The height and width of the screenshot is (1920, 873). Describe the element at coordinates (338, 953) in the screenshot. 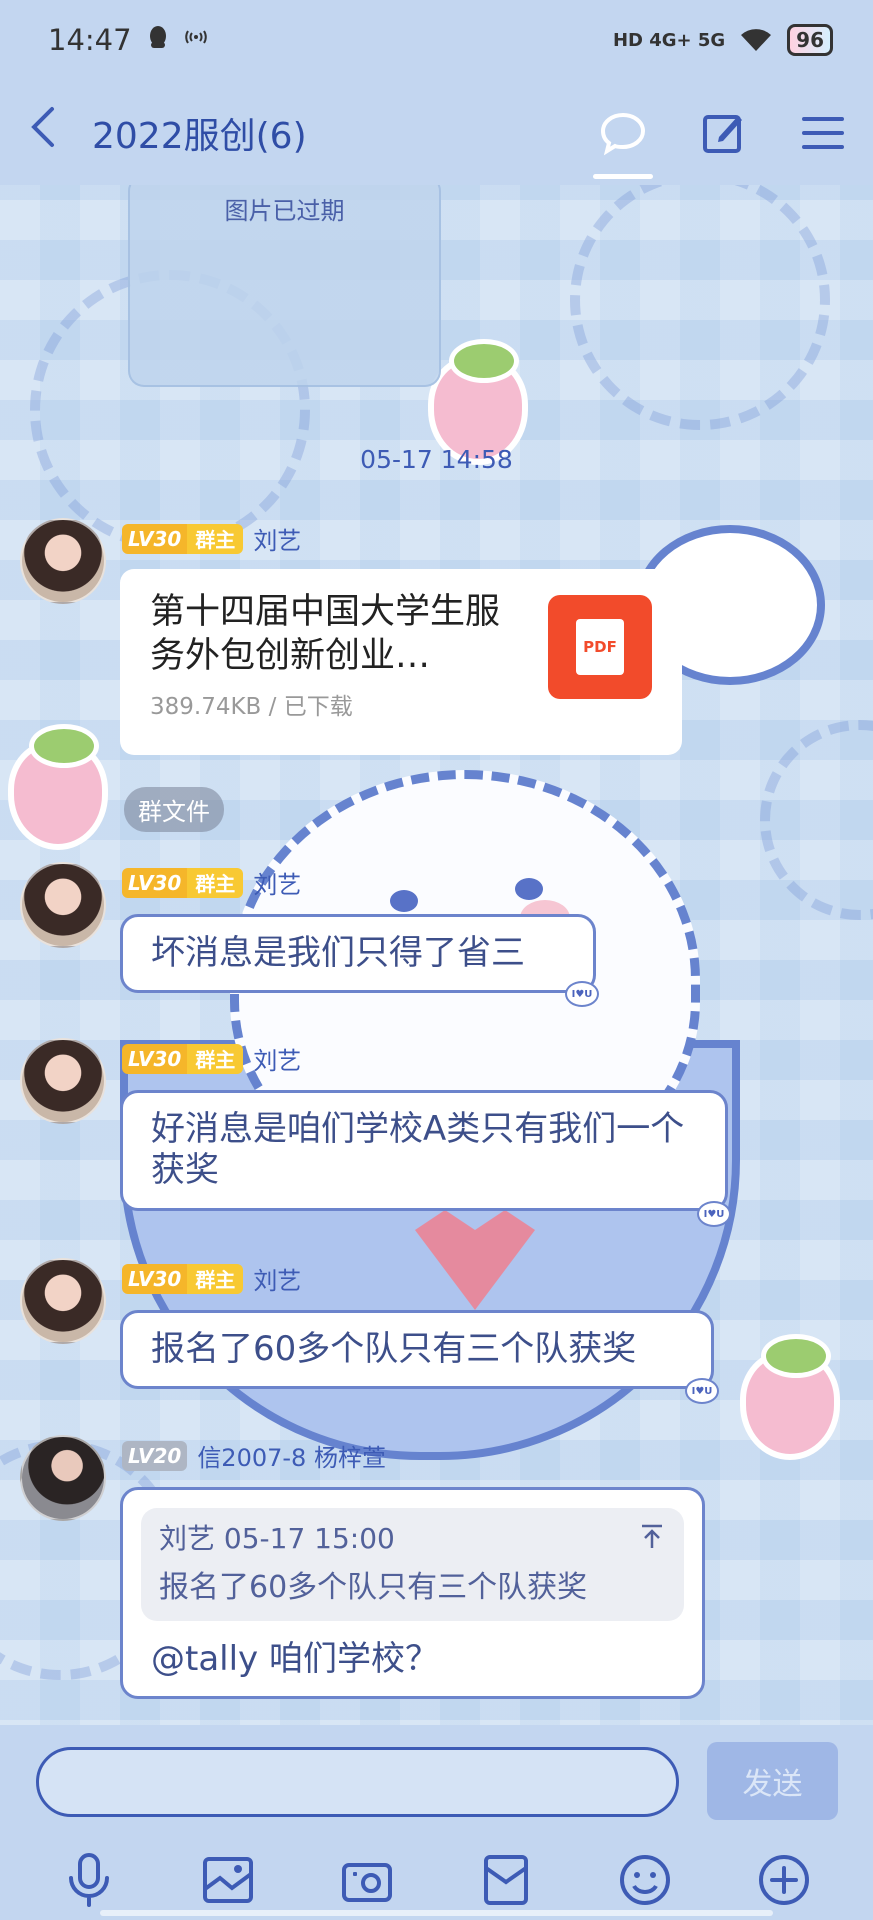

I see `message-text: 坏消息是我们只得了省三` at that location.